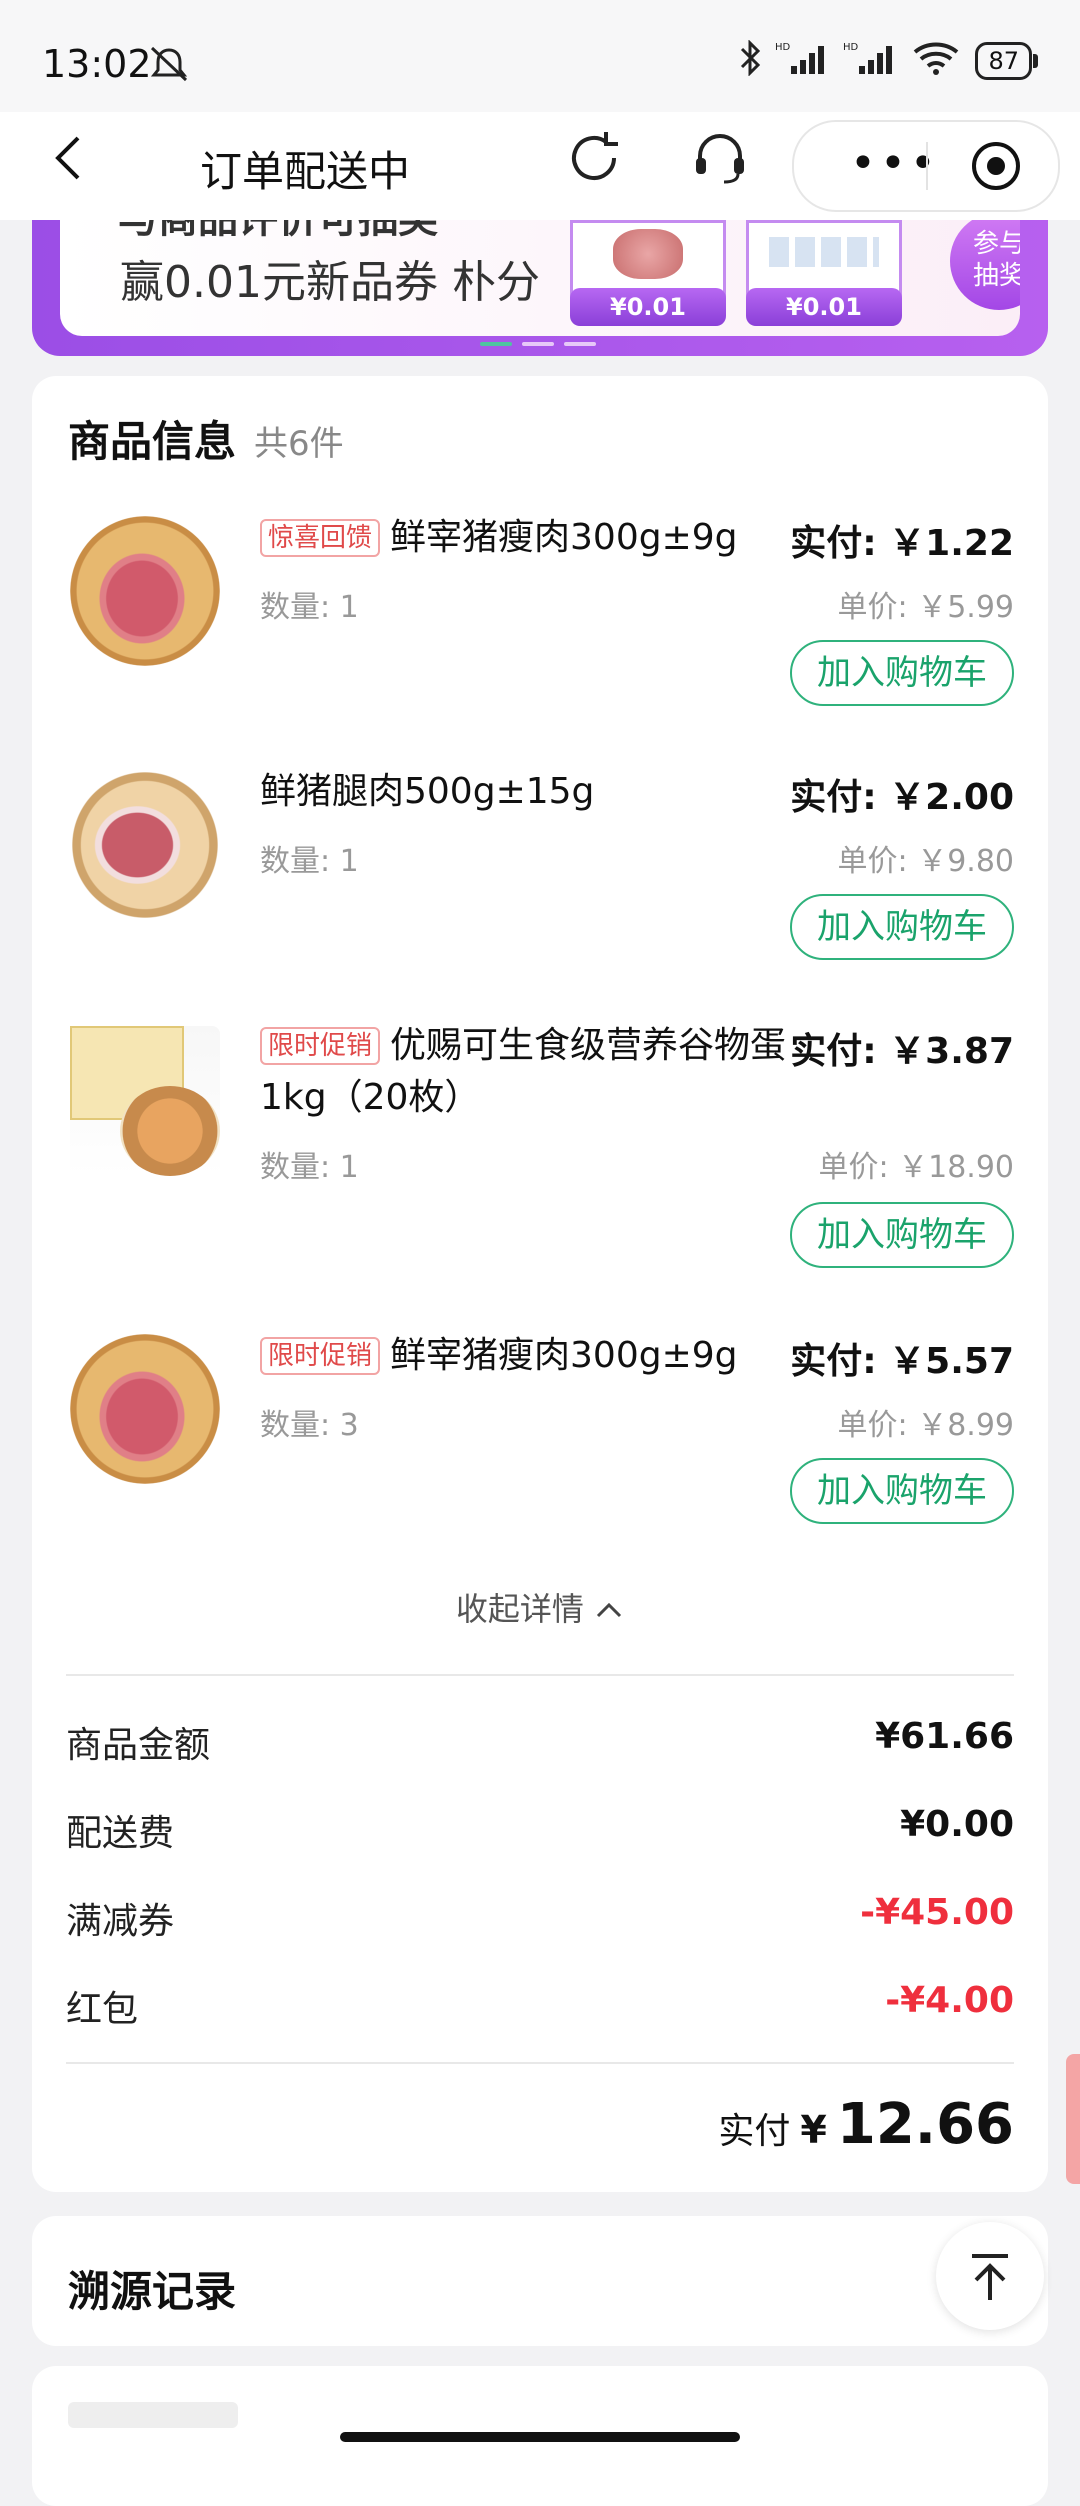 The width and height of the screenshot is (1080, 2506). I want to click on page-title: 订单配送中, so click(305, 171).